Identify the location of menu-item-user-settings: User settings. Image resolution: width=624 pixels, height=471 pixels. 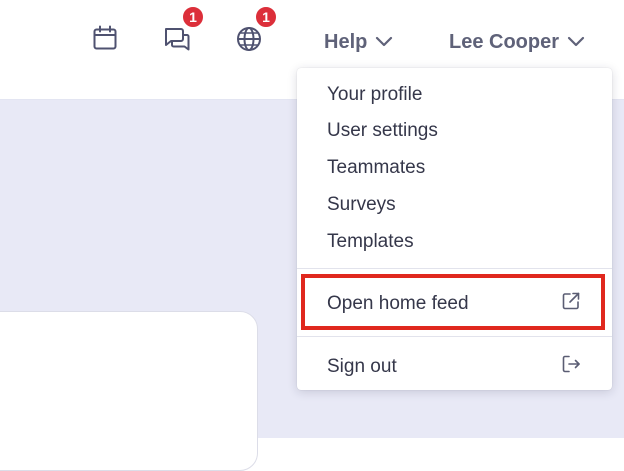
(382, 131).